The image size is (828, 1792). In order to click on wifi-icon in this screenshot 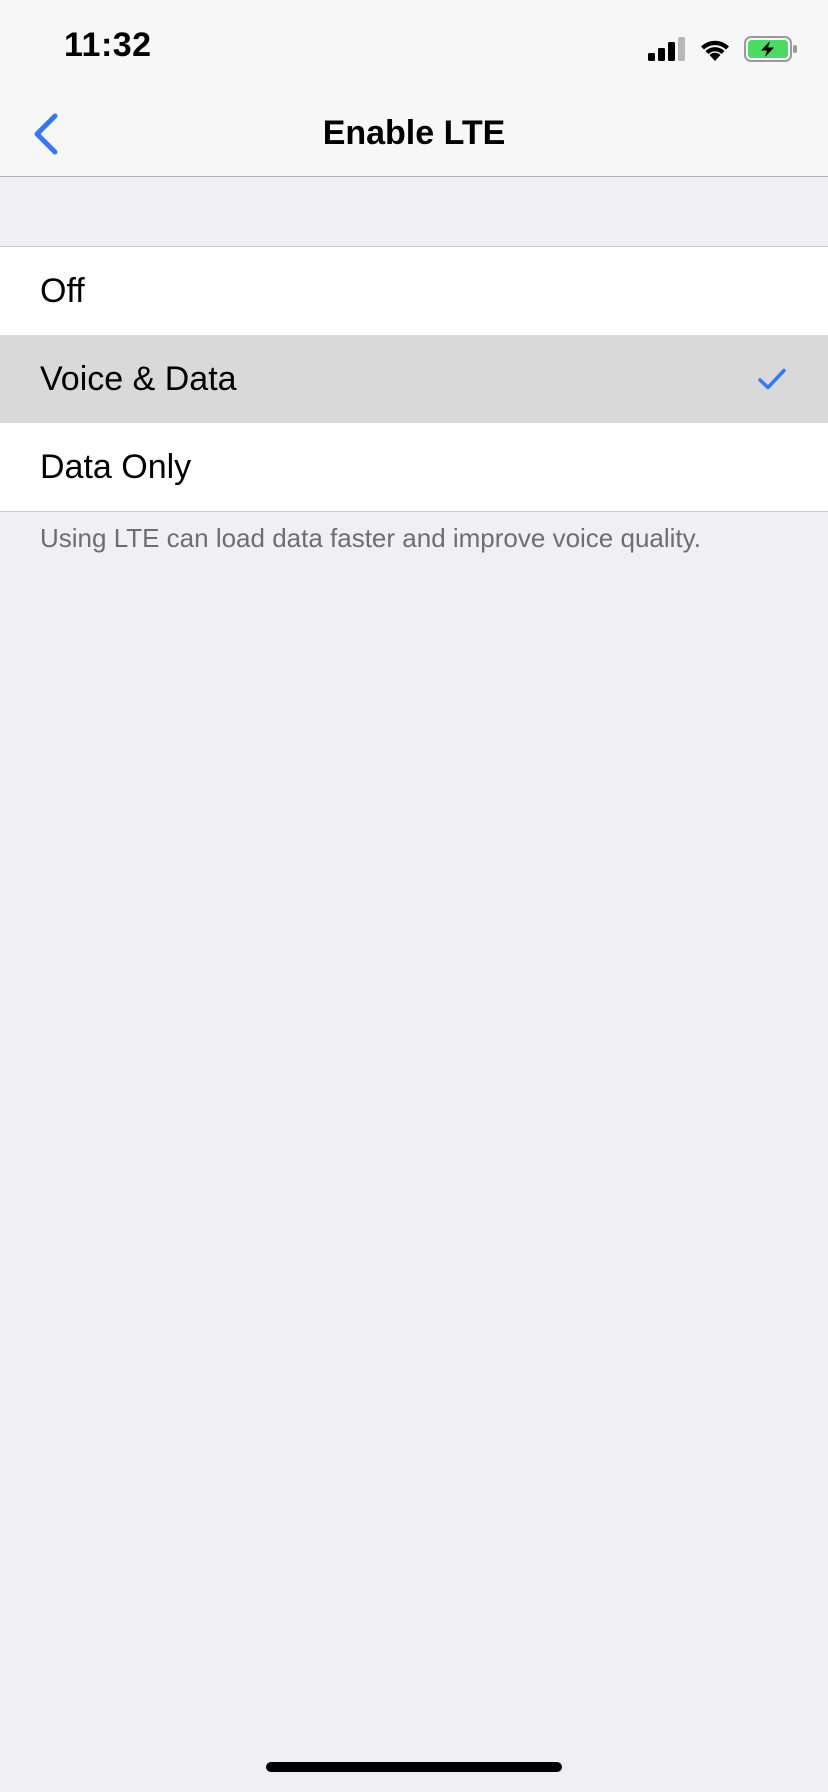, I will do `click(715, 49)`.